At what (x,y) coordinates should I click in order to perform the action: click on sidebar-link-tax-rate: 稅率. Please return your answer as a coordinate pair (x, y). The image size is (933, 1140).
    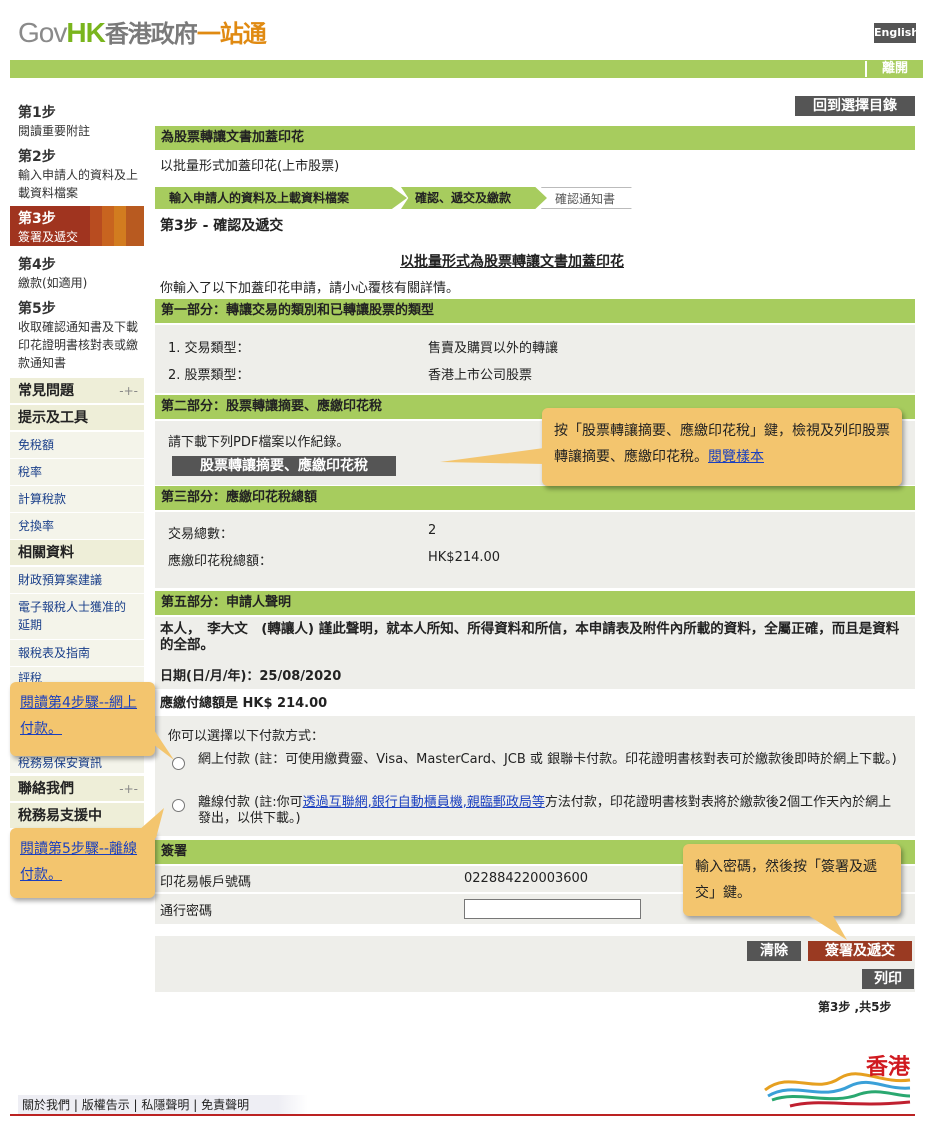
    Looking at the image, I should click on (77, 472).